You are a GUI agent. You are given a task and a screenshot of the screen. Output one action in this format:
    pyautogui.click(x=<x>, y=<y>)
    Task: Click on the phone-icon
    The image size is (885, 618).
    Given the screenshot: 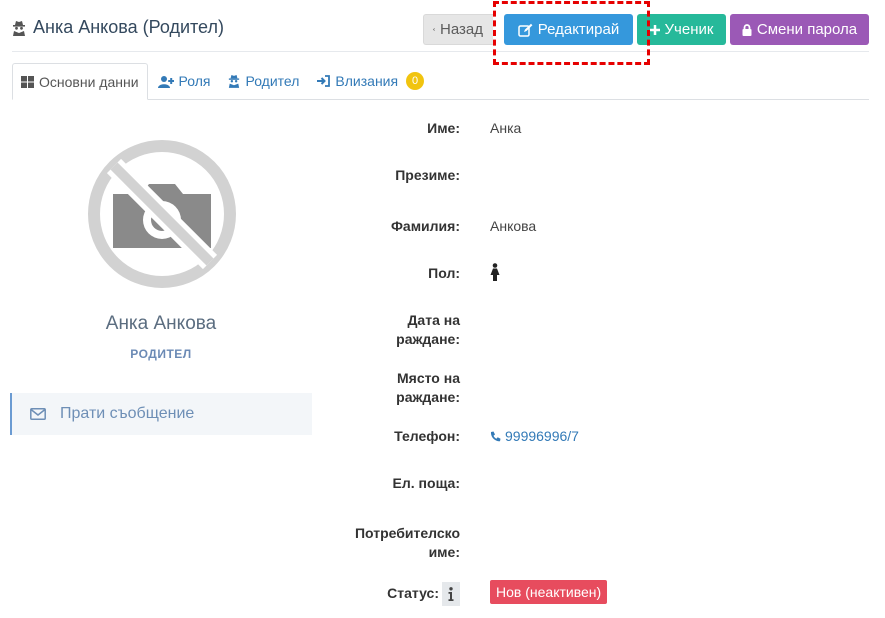 What is the action you would take?
    pyautogui.click(x=495, y=436)
    